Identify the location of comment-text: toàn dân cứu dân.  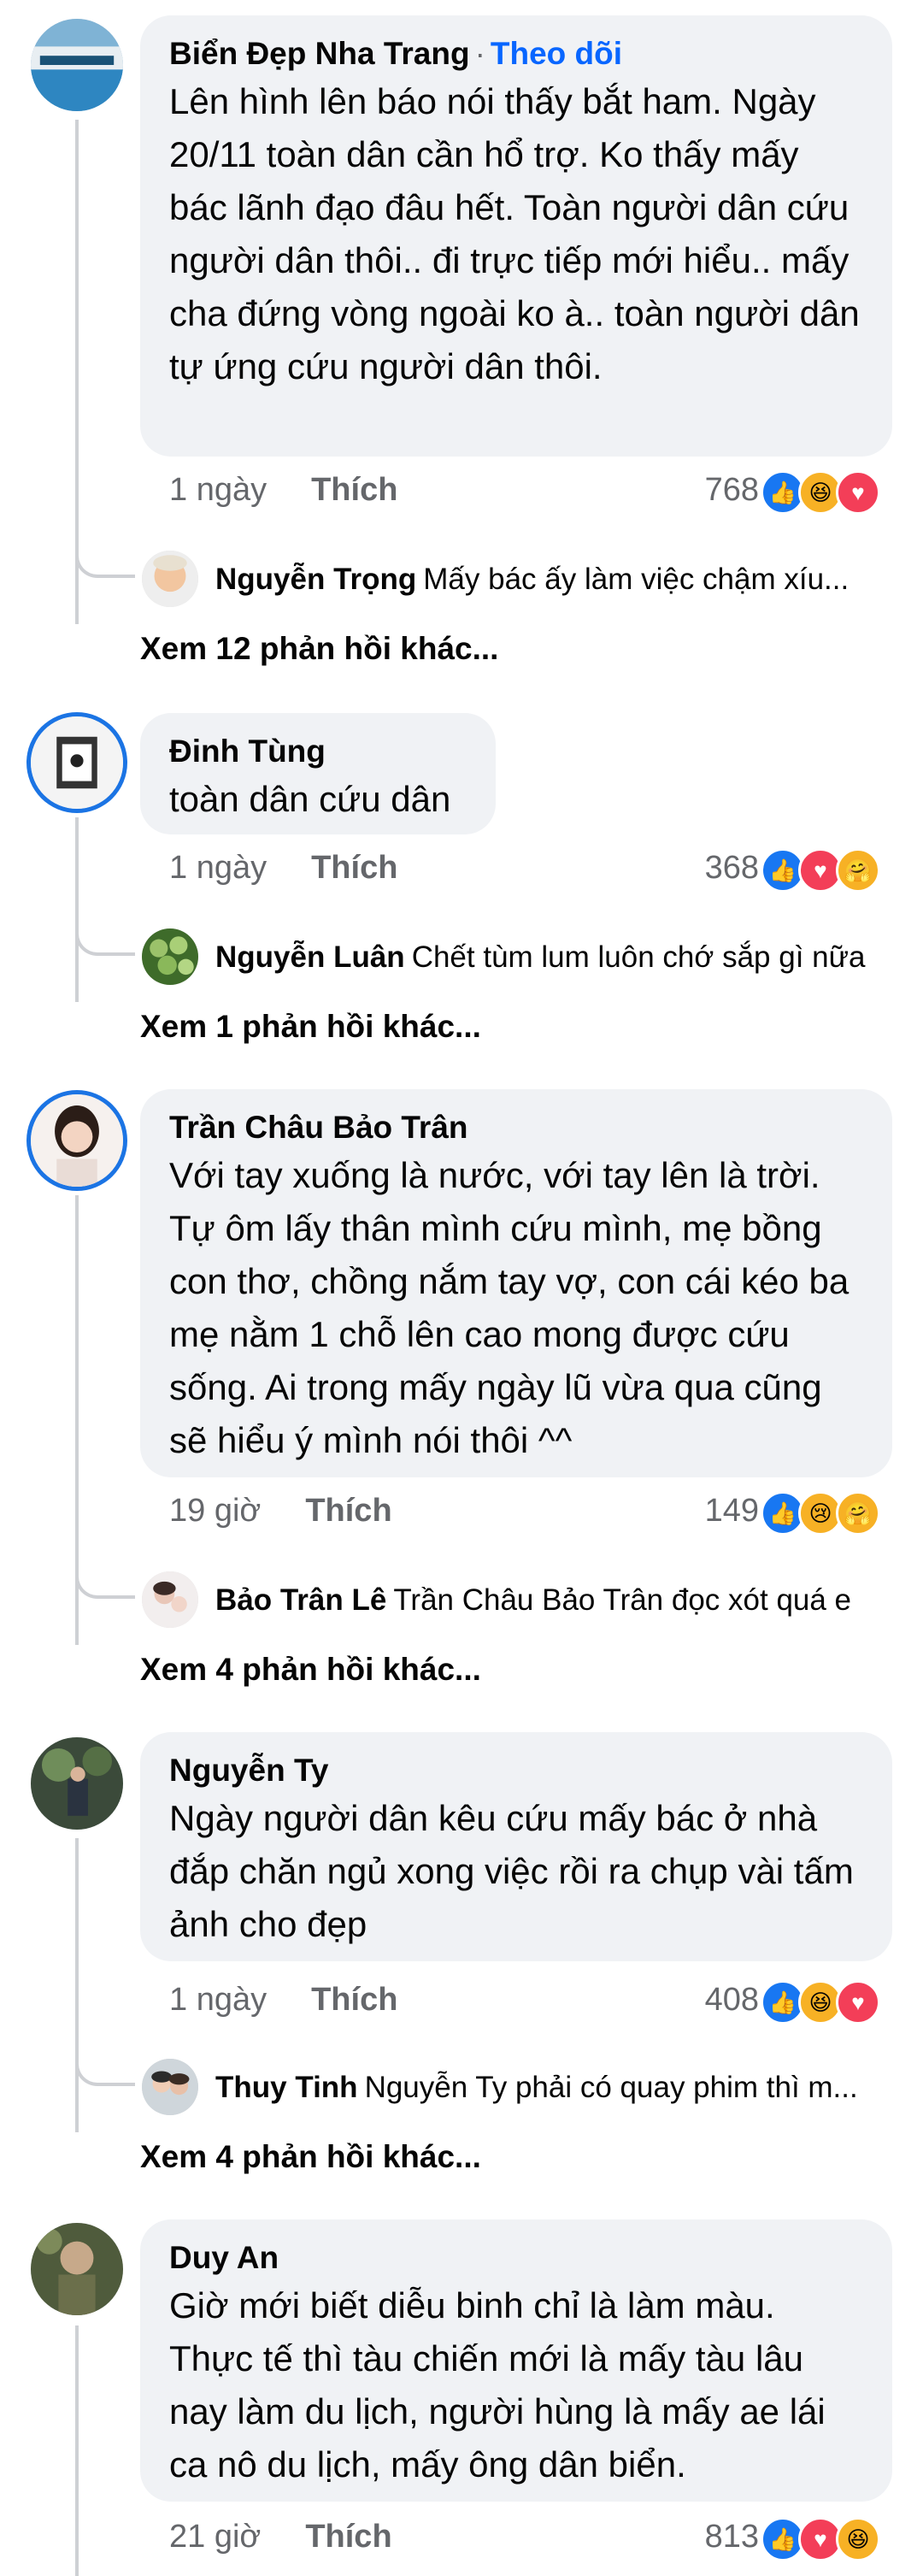
(310, 799).